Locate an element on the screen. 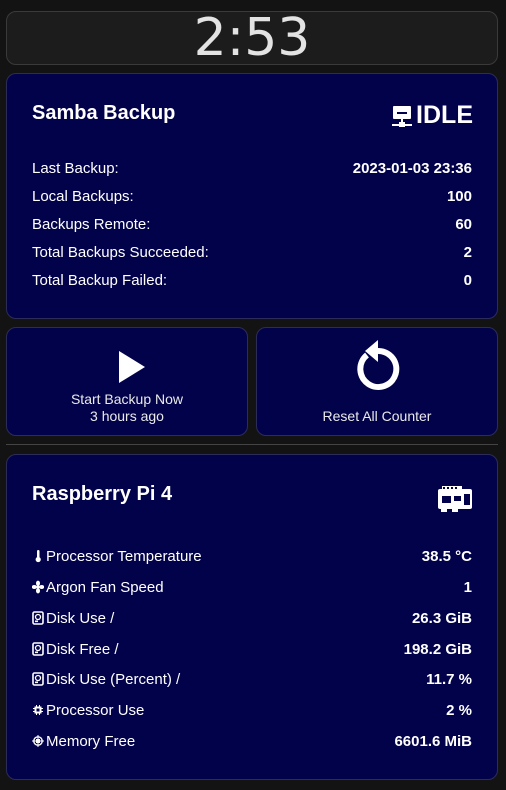  row-value: 2 is located at coordinates (467, 252).